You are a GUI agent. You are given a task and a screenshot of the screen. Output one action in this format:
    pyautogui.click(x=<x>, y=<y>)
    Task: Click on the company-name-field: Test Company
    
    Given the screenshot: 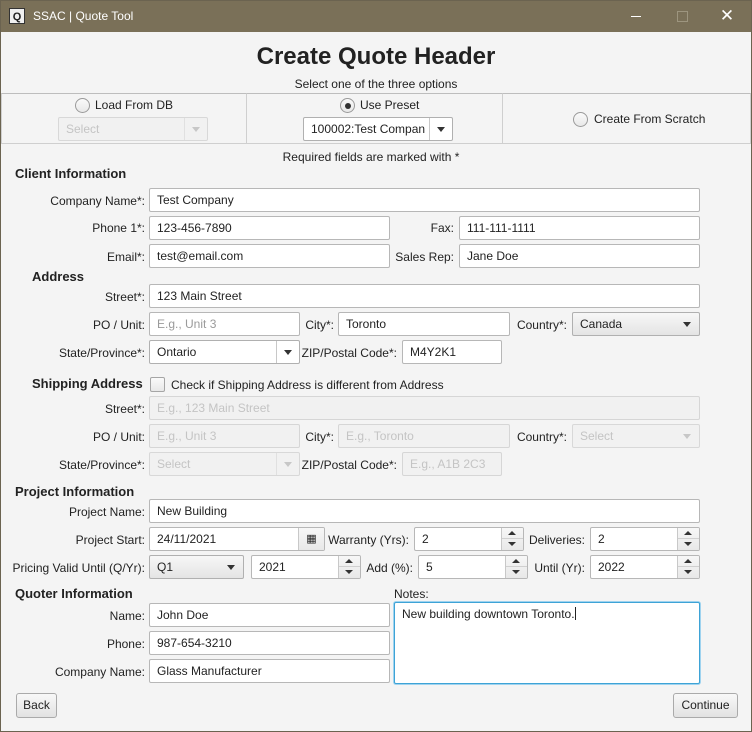 What is the action you would take?
    pyautogui.click(x=424, y=200)
    